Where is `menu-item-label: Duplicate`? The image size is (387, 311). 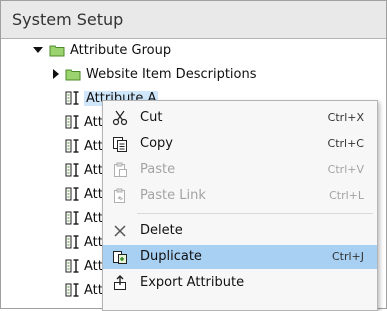 menu-item-label: Duplicate is located at coordinates (171, 256).